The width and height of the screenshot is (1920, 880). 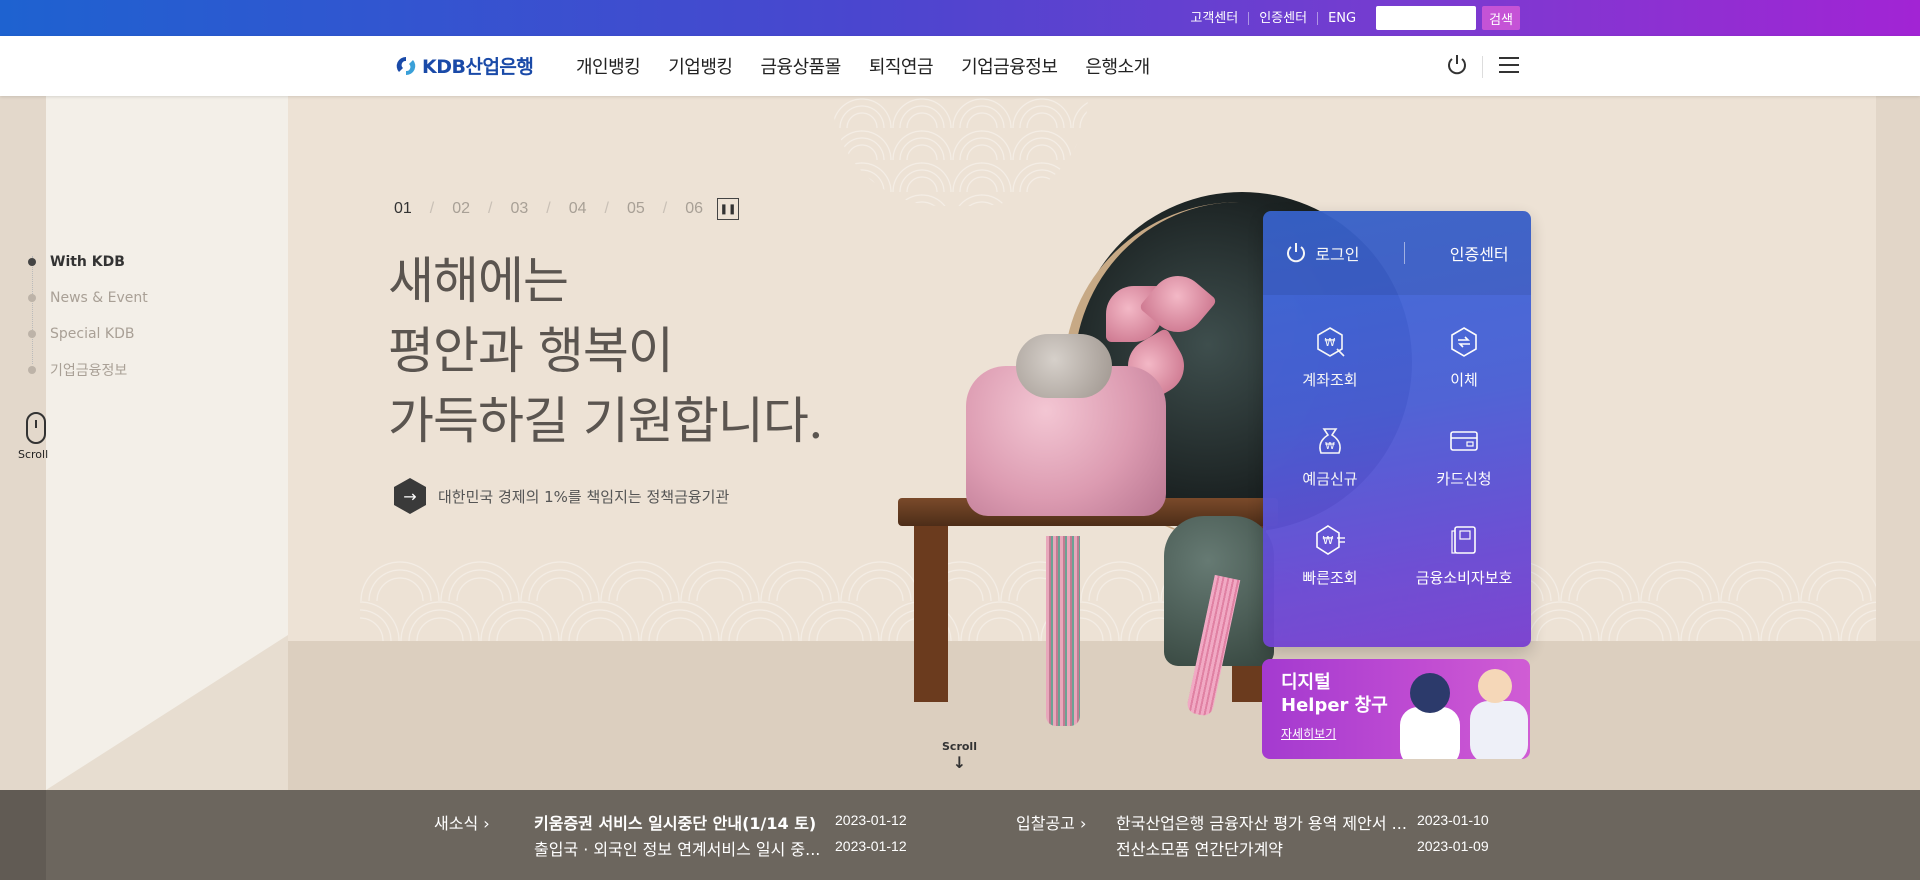 I want to click on scroll-down-indicator: Scroll ↓, so click(x=959, y=756).